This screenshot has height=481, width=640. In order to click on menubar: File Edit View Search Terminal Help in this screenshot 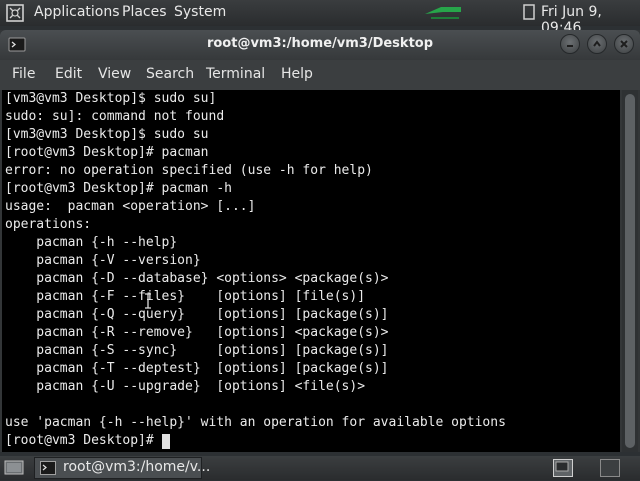, I will do `click(320, 75)`.